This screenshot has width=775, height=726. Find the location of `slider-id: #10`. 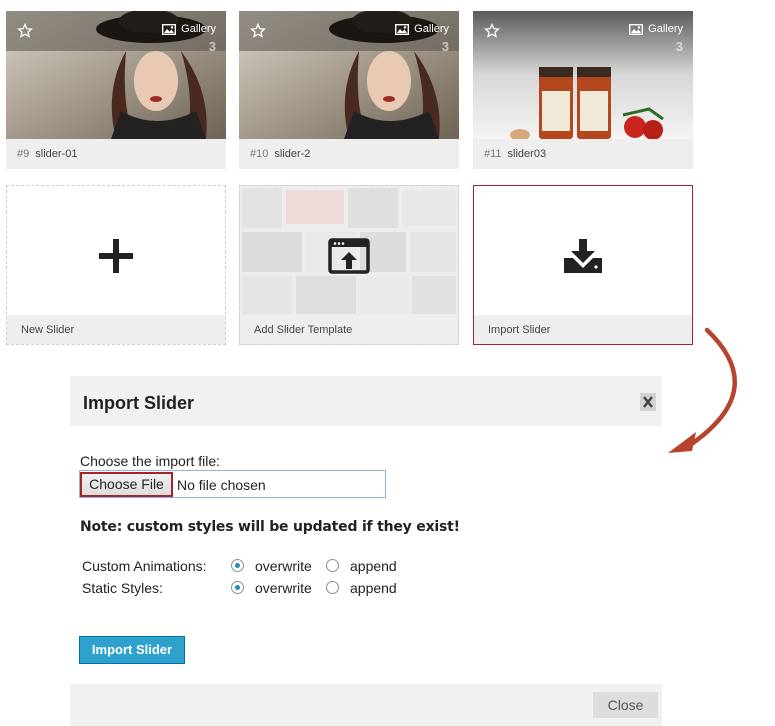

slider-id: #10 is located at coordinates (259, 154).